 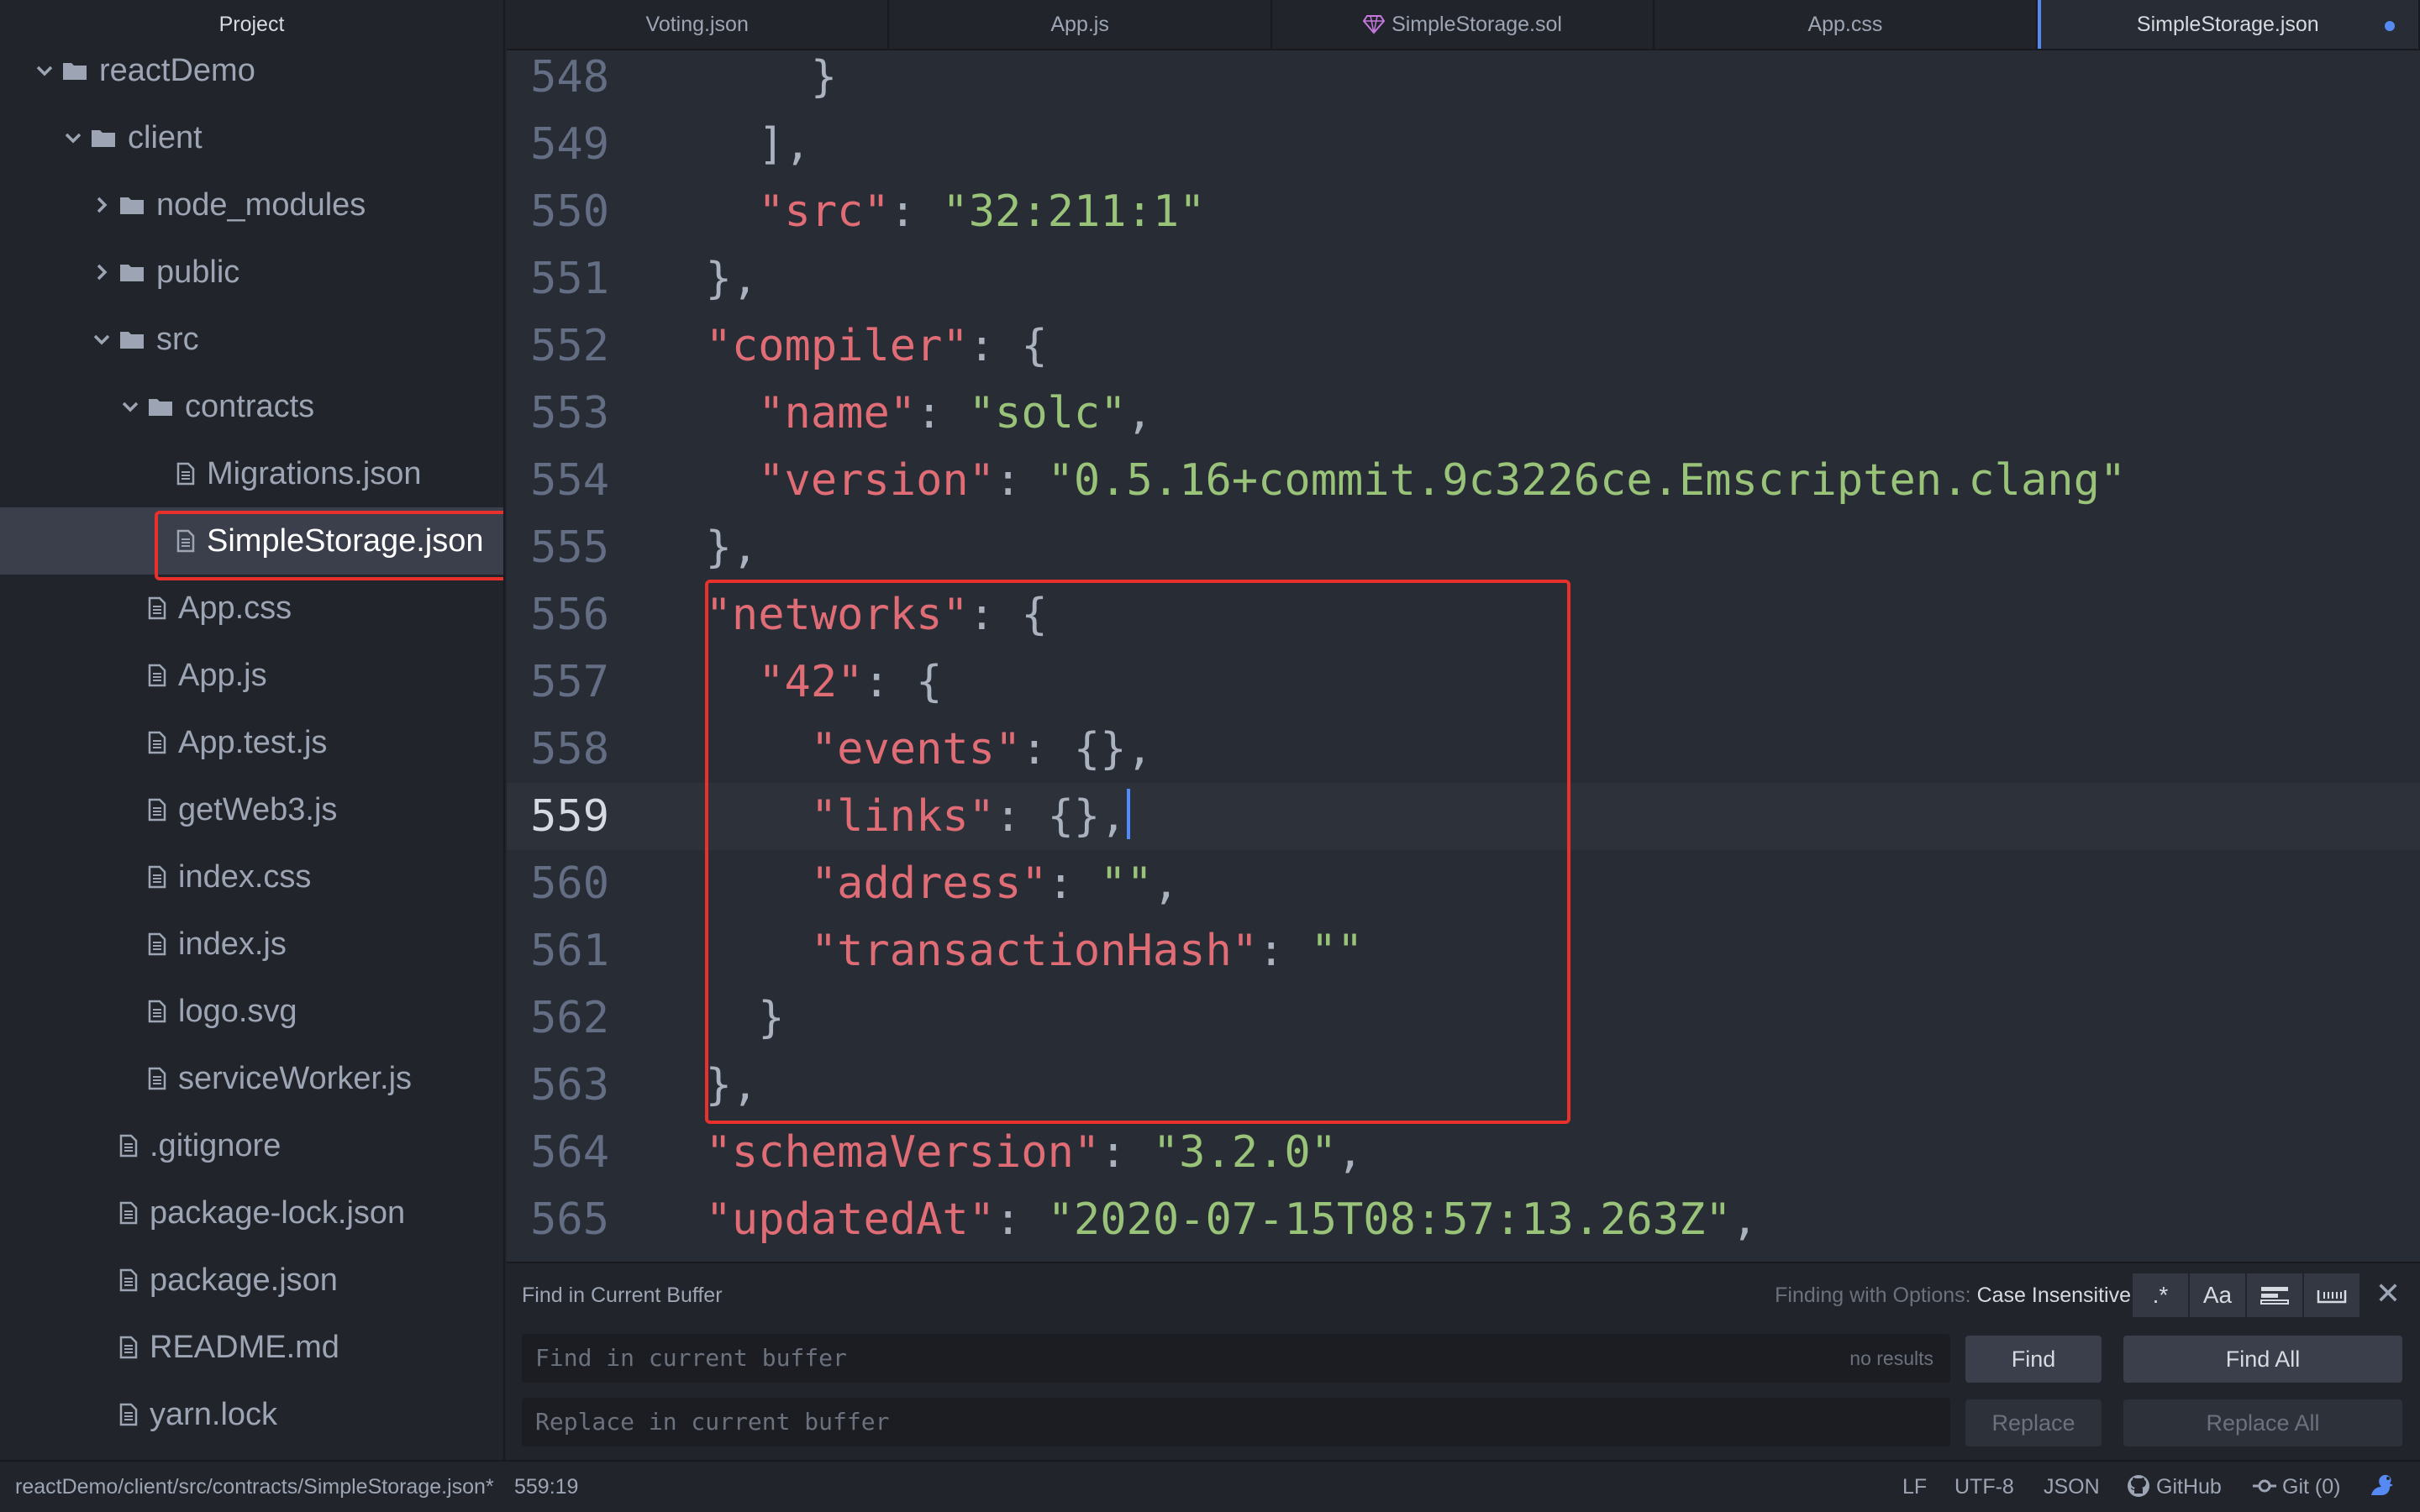 What do you see at coordinates (1464, 1152) in the screenshot?
I see `code-line: 564 "schemaVersion": "3.2.0",` at bounding box center [1464, 1152].